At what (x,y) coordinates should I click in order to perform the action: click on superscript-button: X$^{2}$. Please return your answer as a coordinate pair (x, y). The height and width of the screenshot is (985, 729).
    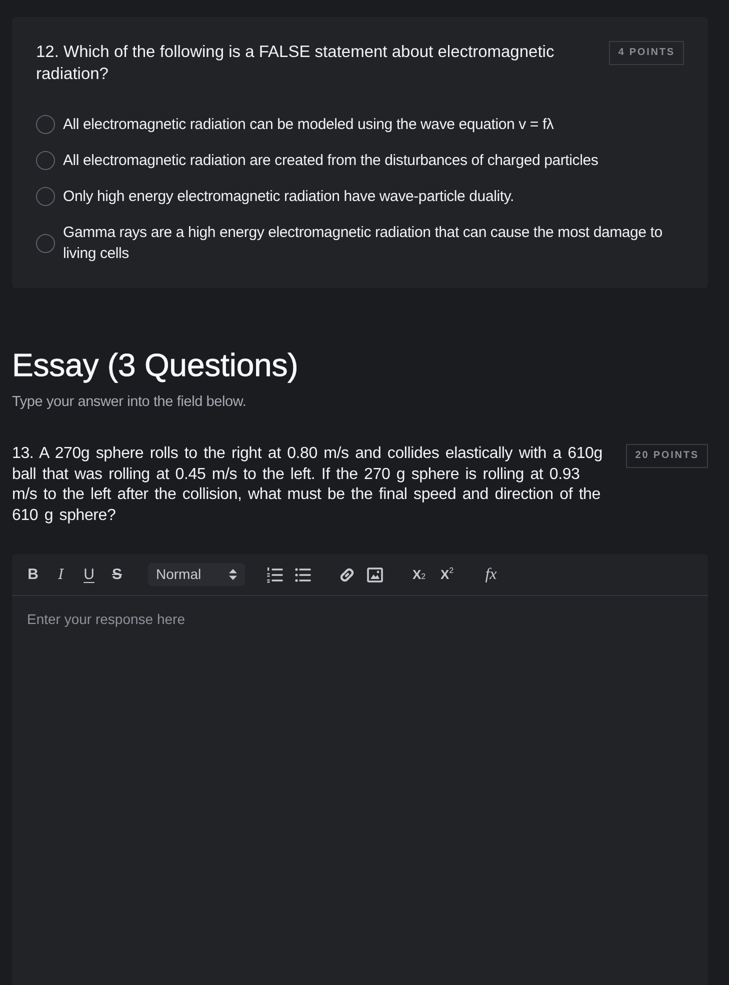
    Looking at the image, I should click on (447, 574).